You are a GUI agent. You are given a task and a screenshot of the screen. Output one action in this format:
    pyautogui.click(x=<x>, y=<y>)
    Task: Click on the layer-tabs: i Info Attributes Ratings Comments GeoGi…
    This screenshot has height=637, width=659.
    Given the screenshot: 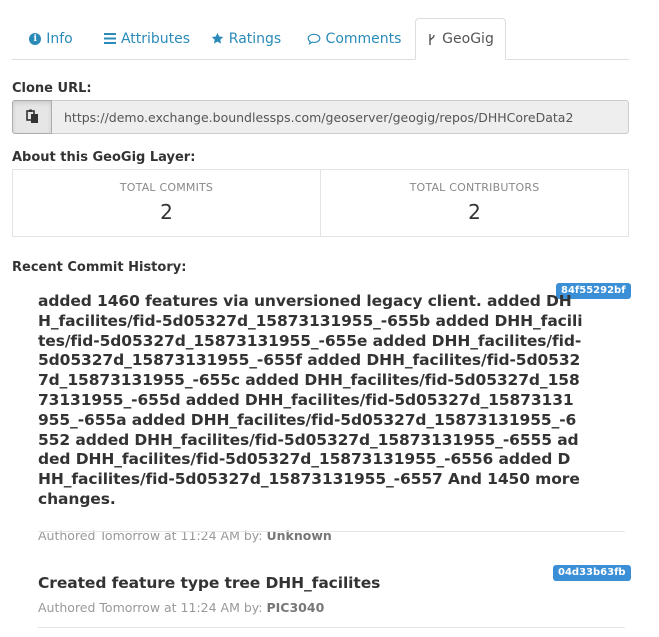 What is the action you would take?
    pyautogui.click(x=320, y=39)
    